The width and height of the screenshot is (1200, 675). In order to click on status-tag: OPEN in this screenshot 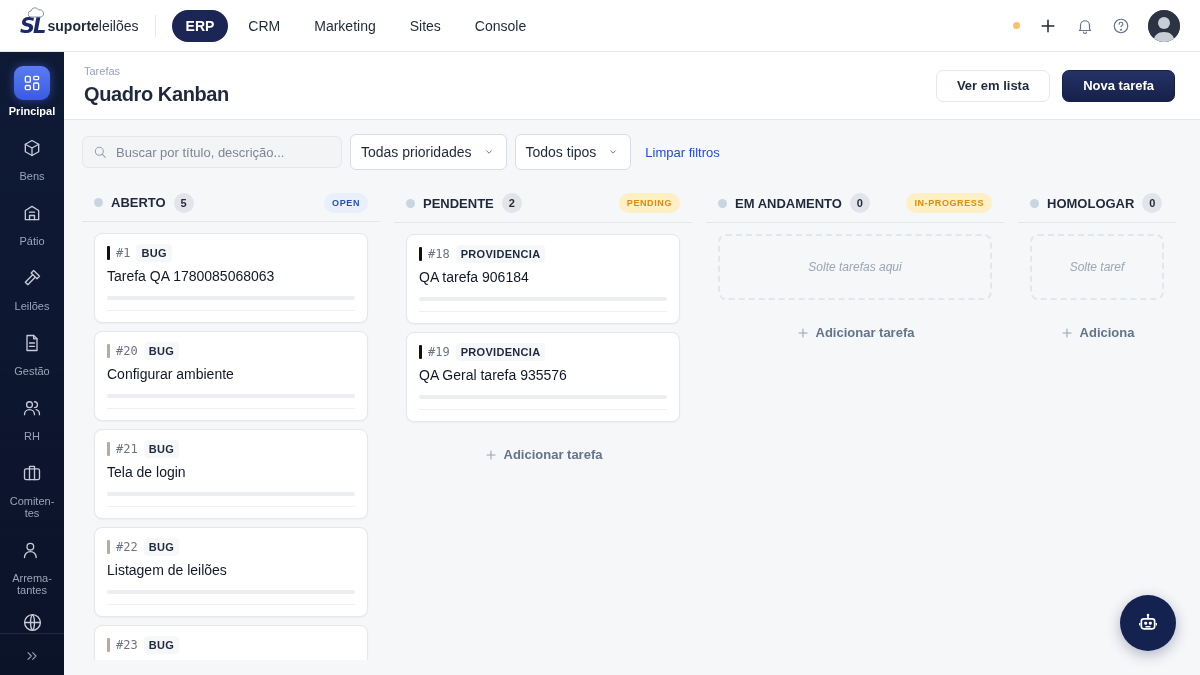, I will do `click(346, 202)`.